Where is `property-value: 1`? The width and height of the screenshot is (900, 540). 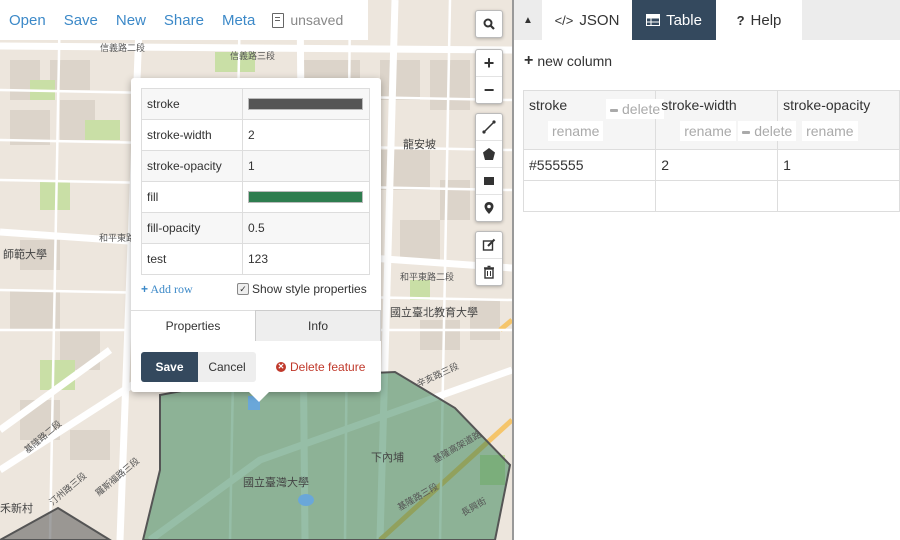
property-value: 1 is located at coordinates (306, 166).